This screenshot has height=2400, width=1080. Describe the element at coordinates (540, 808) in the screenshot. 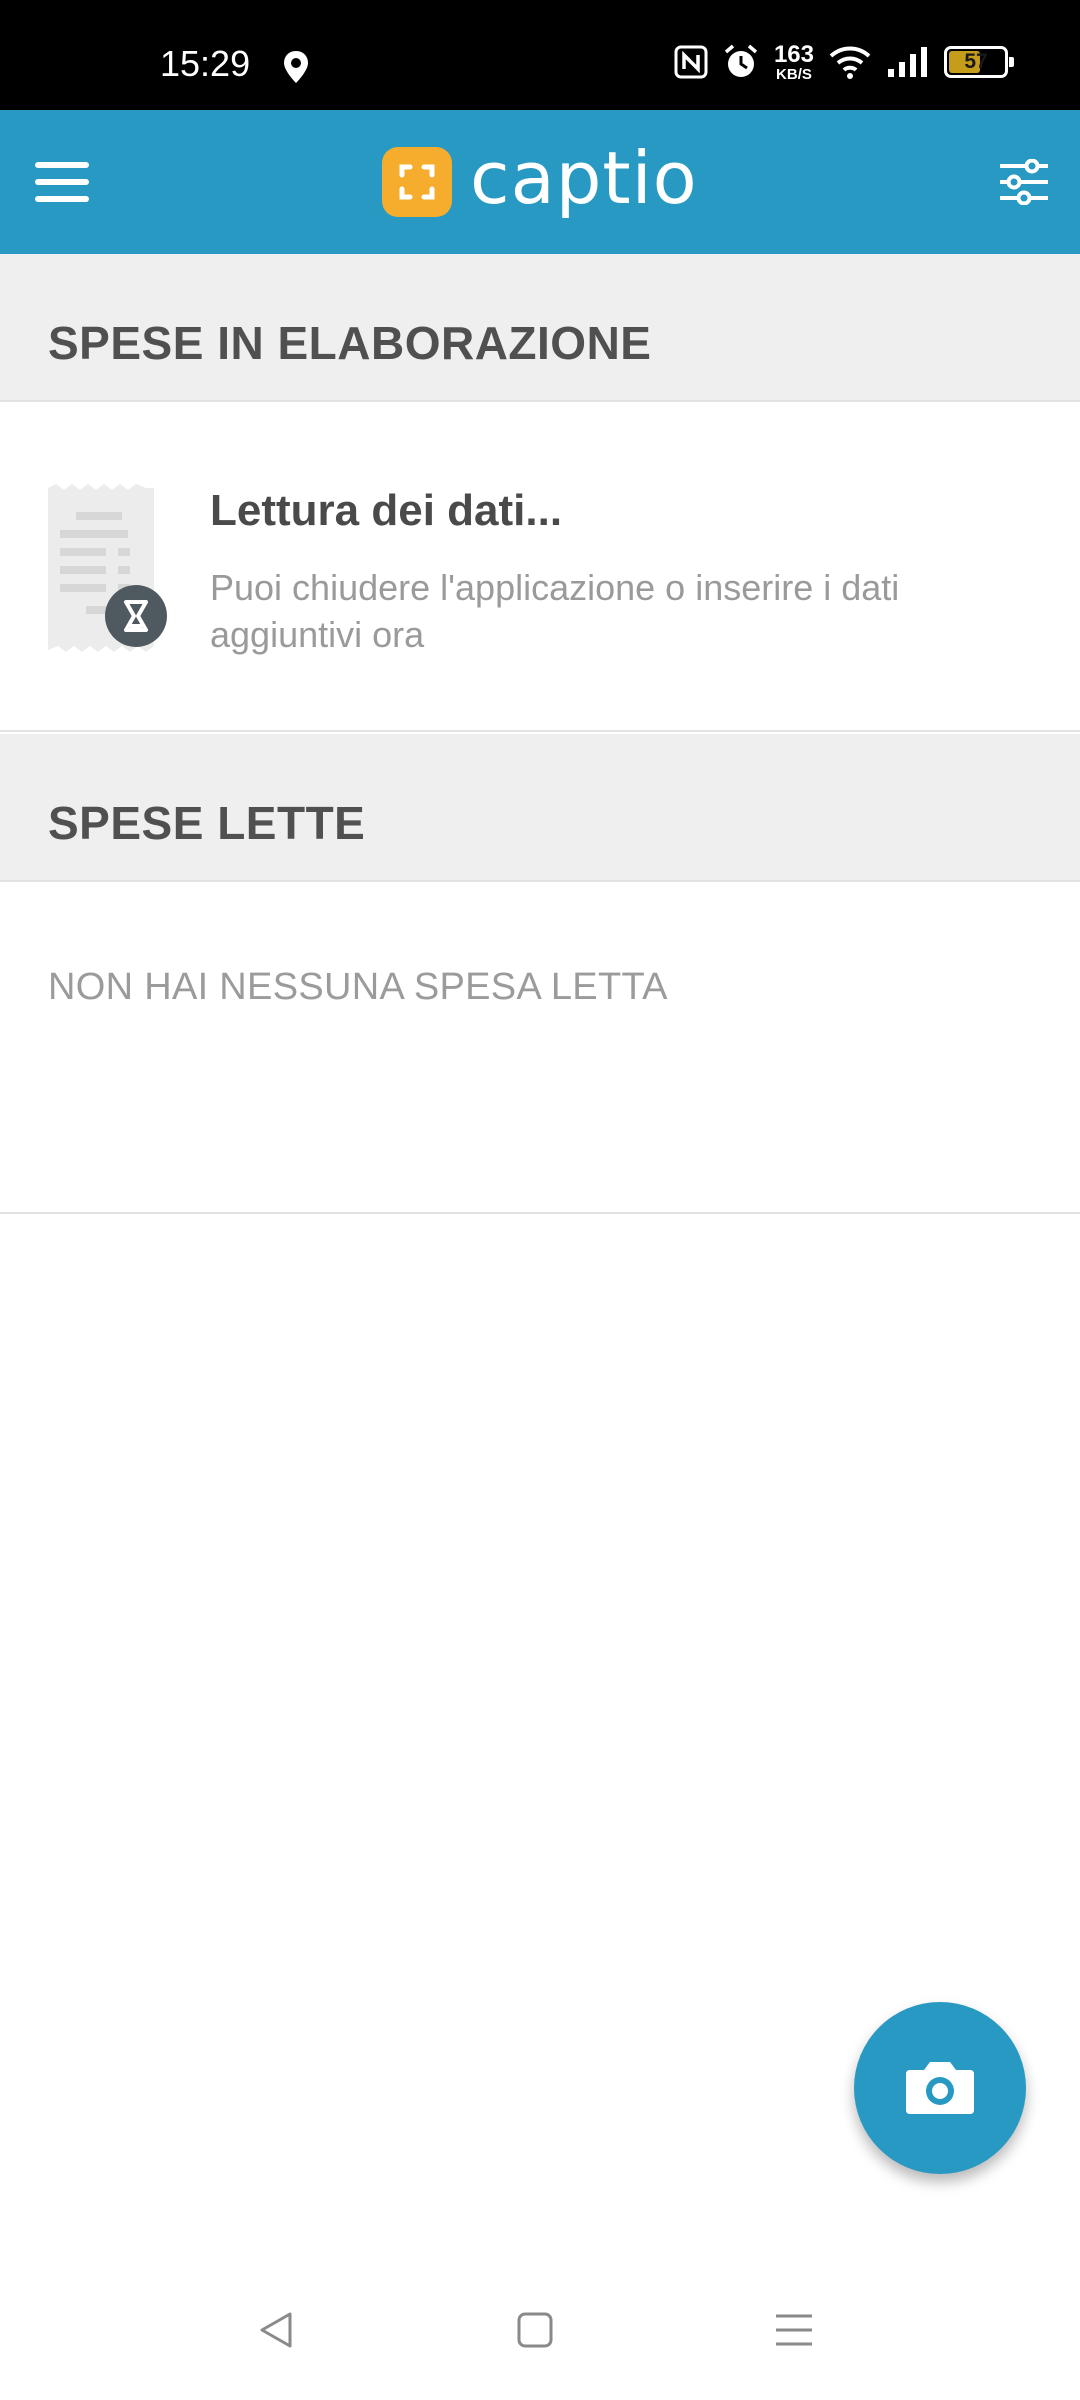

I see `section-header-read: SPESE LETTE` at that location.